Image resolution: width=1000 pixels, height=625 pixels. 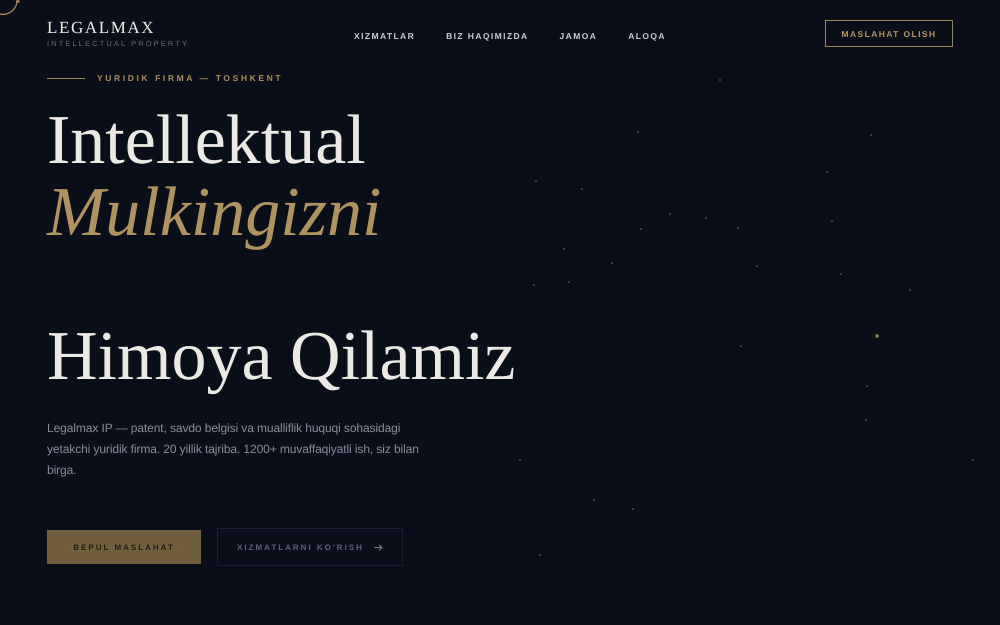 What do you see at coordinates (487, 36) in the screenshot?
I see `nav-link: BIZ HAQIMIZDA` at bounding box center [487, 36].